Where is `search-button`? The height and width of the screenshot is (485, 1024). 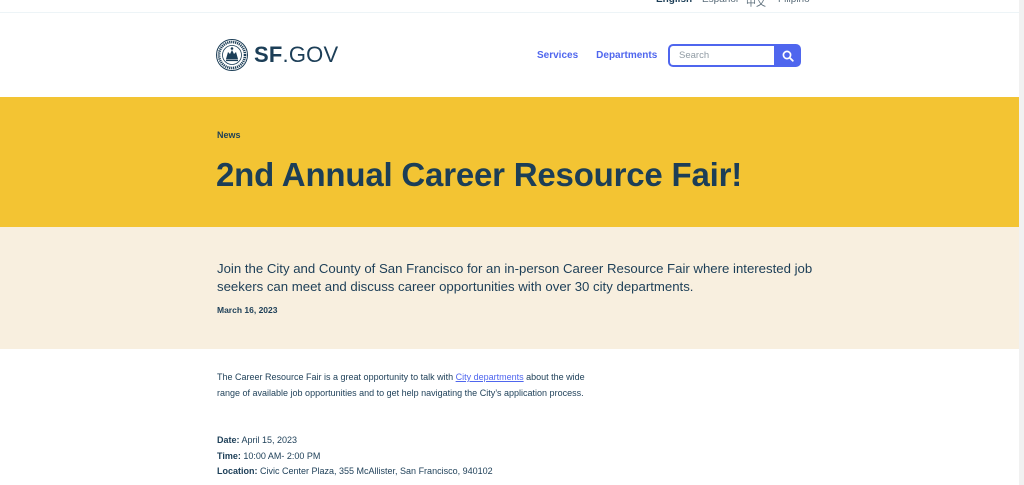
search-button is located at coordinates (787, 55).